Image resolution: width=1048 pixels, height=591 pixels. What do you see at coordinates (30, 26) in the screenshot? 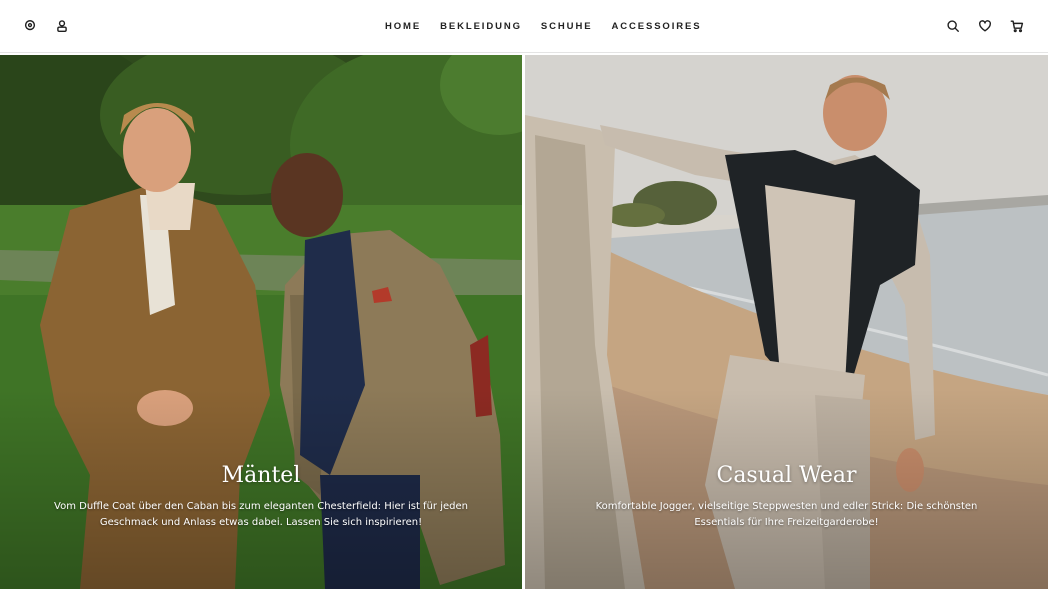
I see `location-pin-icon` at bounding box center [30, 26].